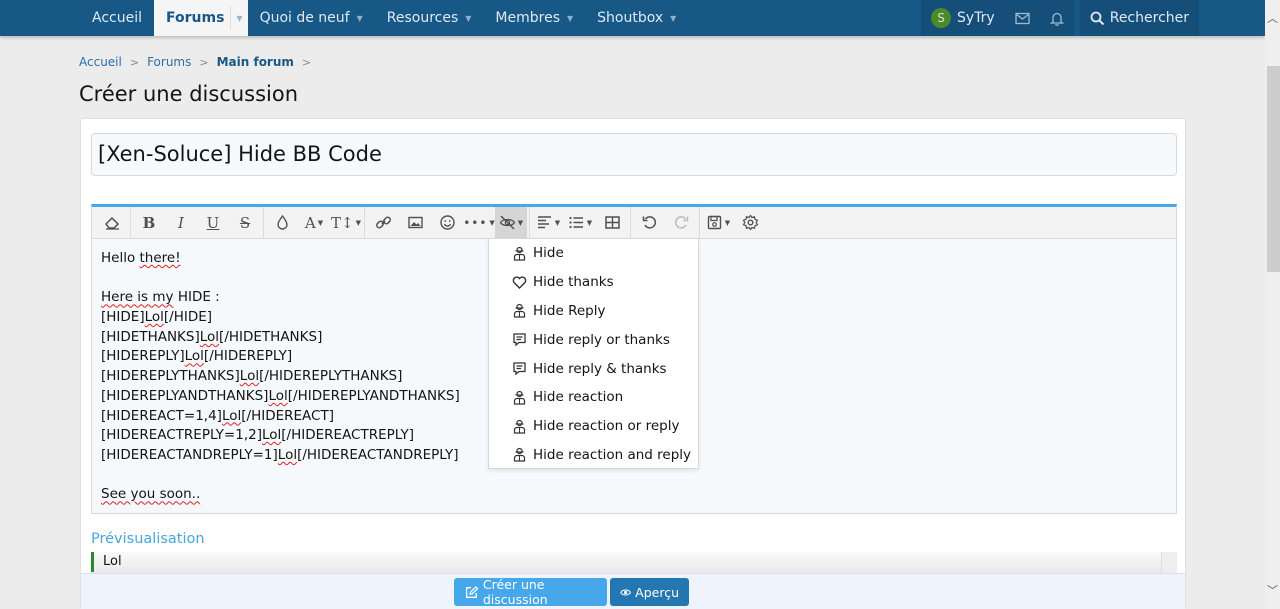 Image resolution: width=1280 pixels, height=609 pixels. What do you see at coordinates (515, 592) in the screenshot?
I see `create-thread-label: Créer une discussion` at bounding box center [515, 592].